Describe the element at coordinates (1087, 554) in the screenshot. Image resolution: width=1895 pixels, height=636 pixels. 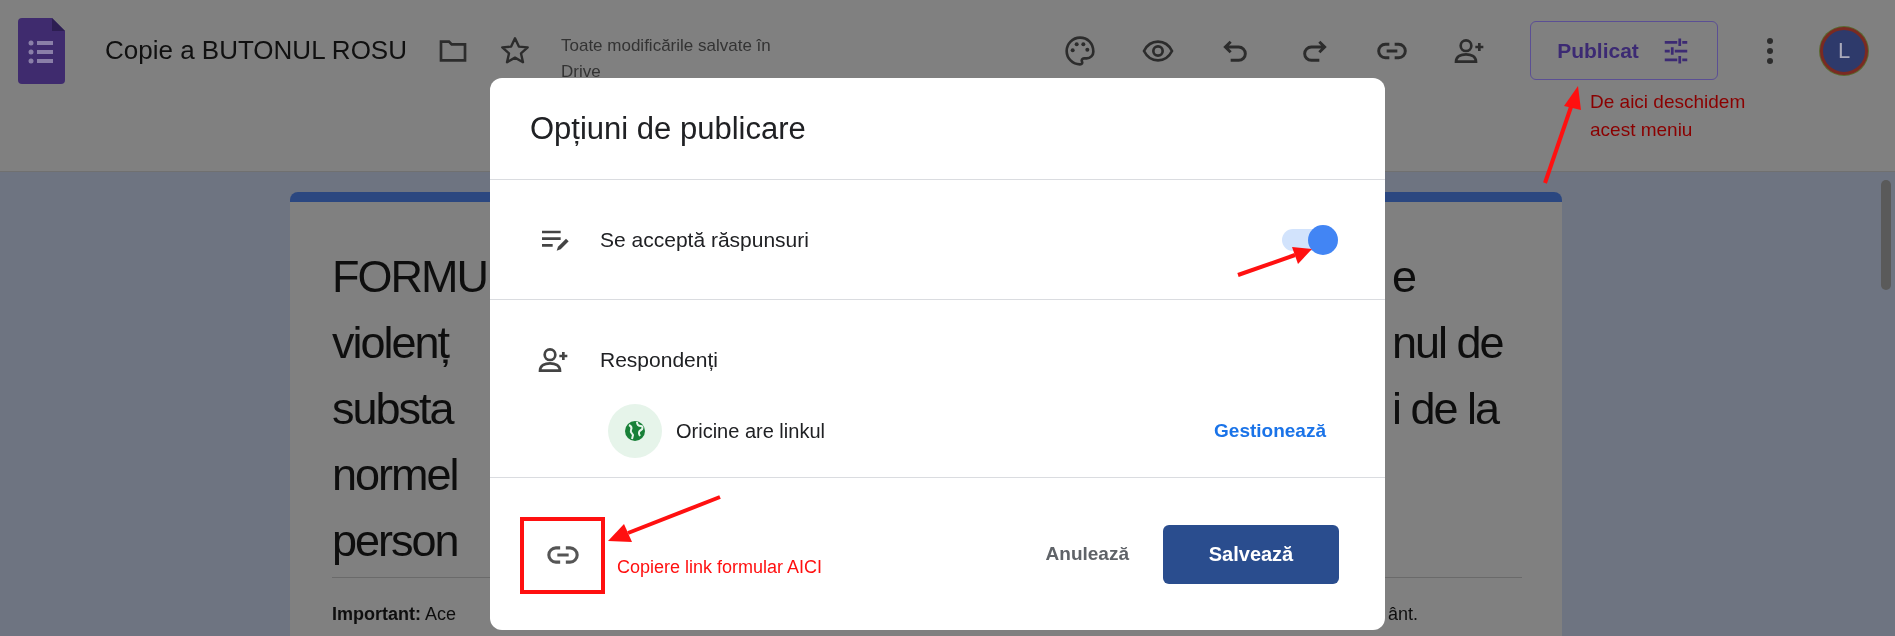
I see `cancel-button: Anulează` at that location.